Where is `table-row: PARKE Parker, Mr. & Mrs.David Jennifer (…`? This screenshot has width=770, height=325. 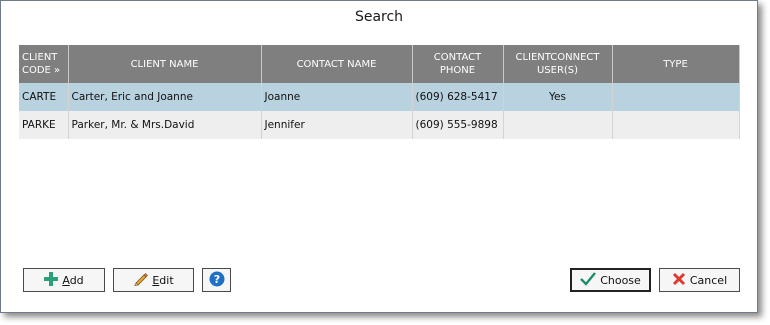
table-row: PARKE Parker, Mr. & Mrs.David Jennifer (… is located at coordinates (379, 125).